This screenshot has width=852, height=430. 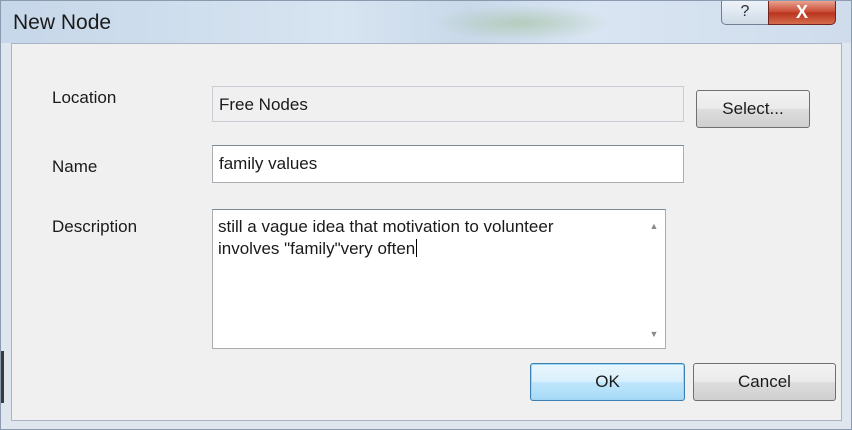 I want to click on ok-button: OK, so click(x=607, y=382).